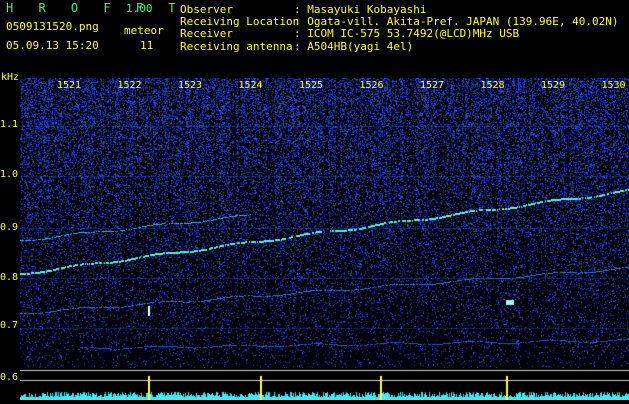 The image size is (629, 404). I want to click on receiver-value: : ICOM IC-575 53.7492(@LCD)MHz USB, so click(407, 33).